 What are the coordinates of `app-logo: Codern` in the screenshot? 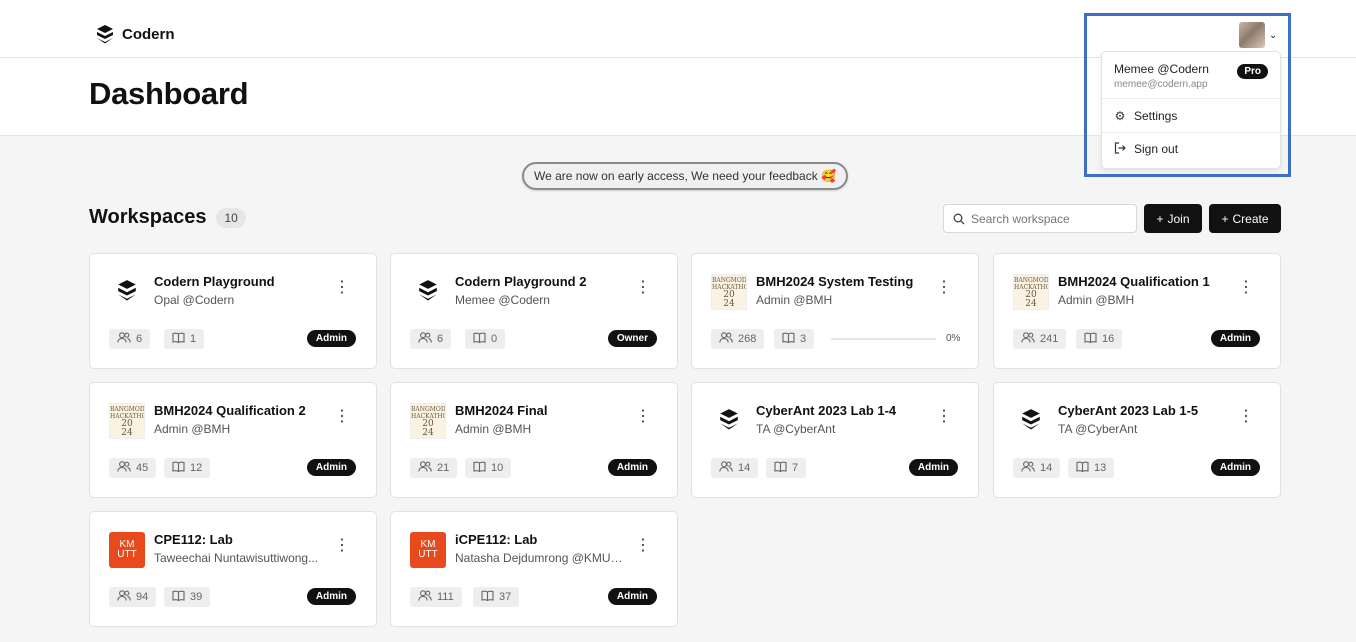 It's located at (135, 34).